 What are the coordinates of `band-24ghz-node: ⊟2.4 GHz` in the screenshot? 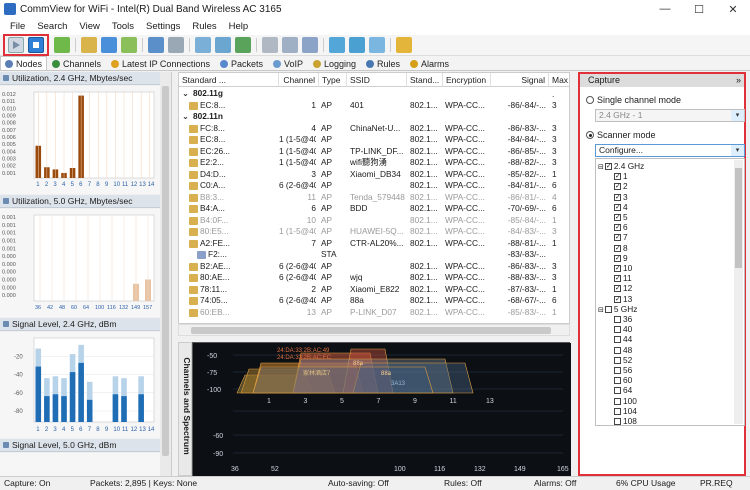 It's located at (621, 166).